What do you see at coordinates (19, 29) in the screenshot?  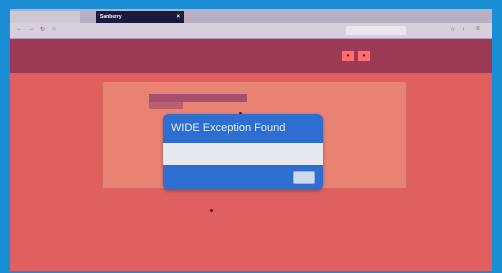 I see `back-icon: ←` at bounding box center [19, 29].